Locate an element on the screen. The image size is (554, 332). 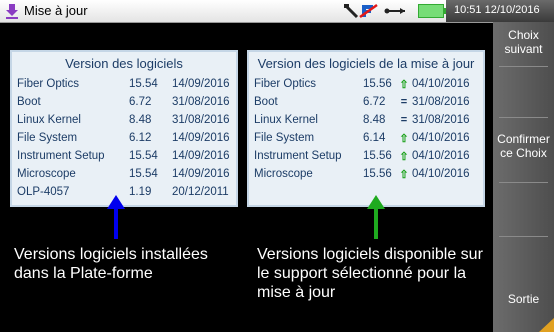
title-bar: Mise à jour 10:51 12/10/2016 is located at coordinates (277, 11).